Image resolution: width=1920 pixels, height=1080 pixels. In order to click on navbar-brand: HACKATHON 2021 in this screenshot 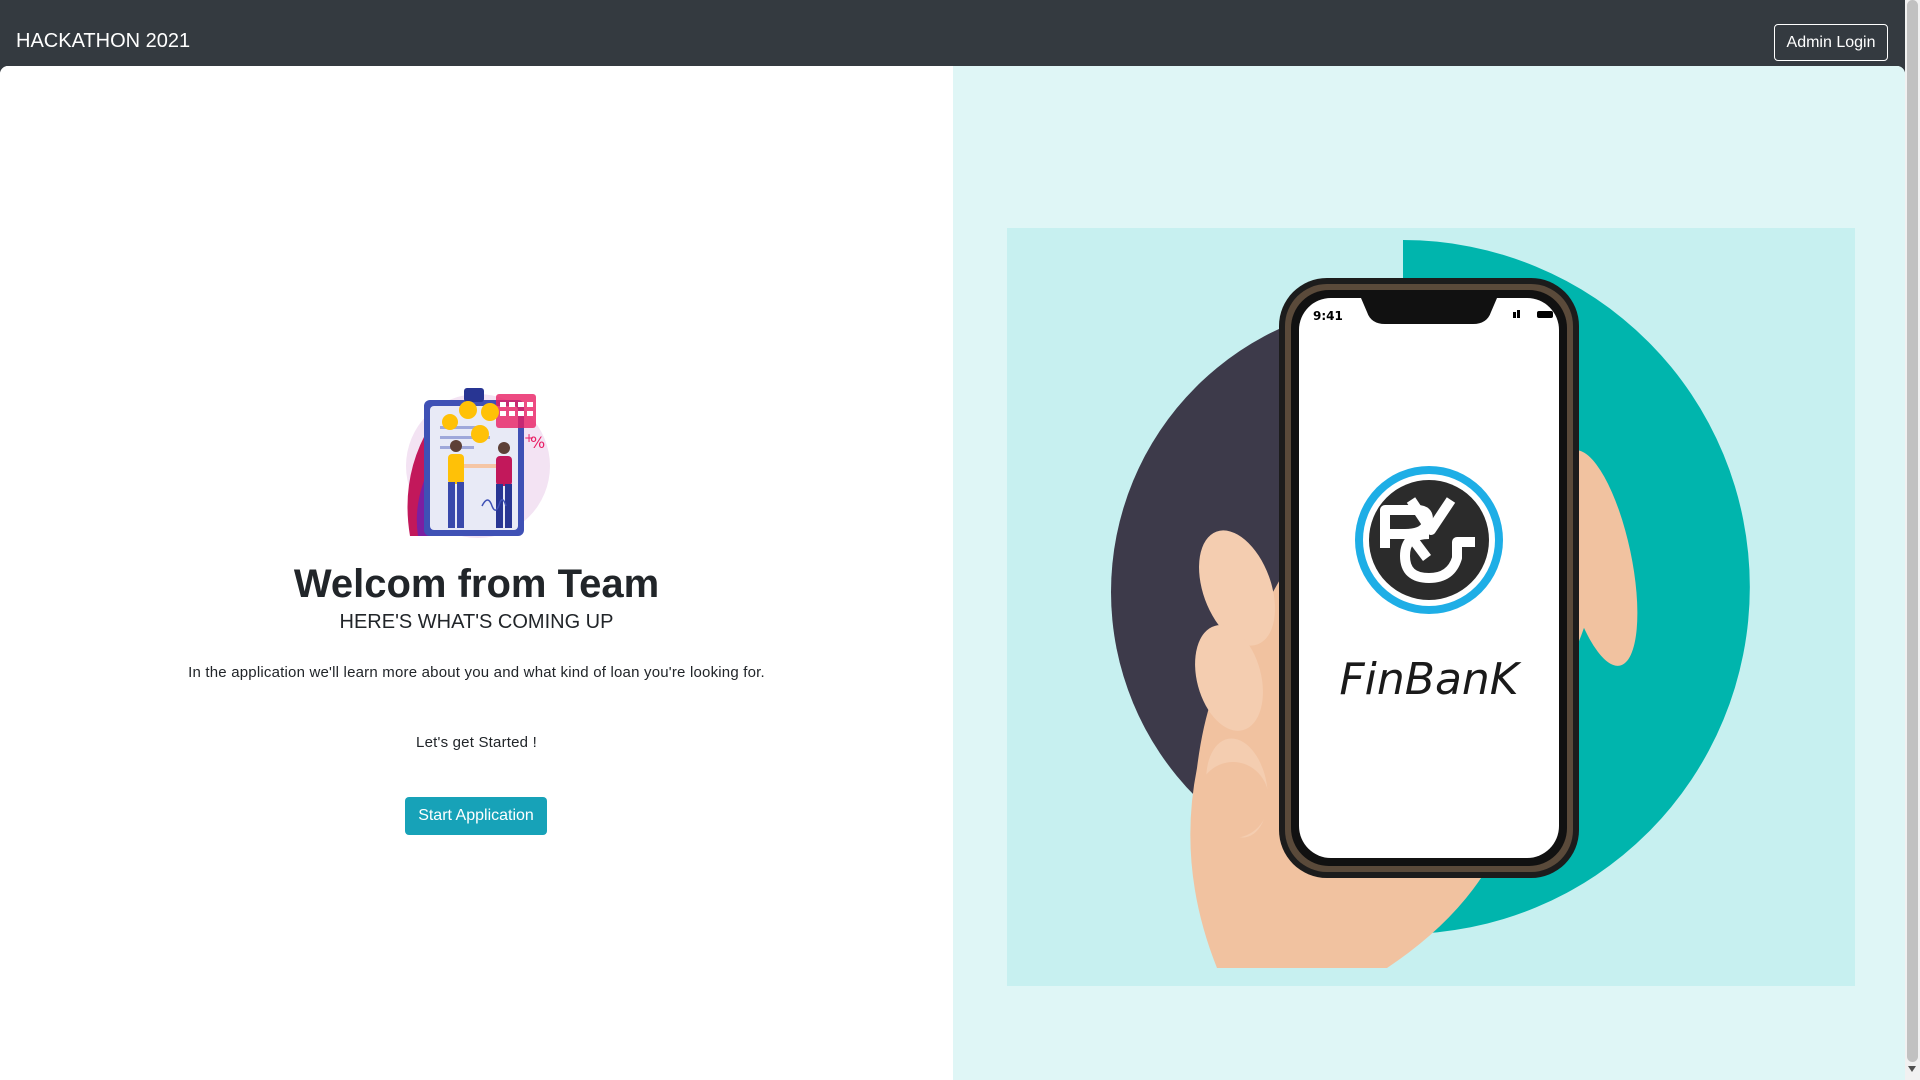, I will do `click(103, 41)`.